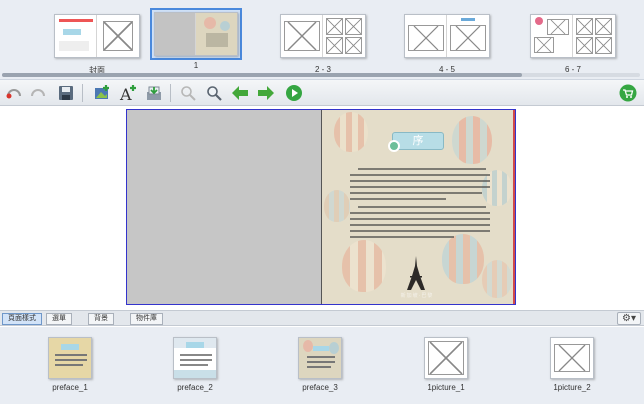 The height and width of the screenshot is (404, 644). What do you see at coordinates (394, 146) in the screenshot?
I see `flower-icon` at bounding box center [394, 146].